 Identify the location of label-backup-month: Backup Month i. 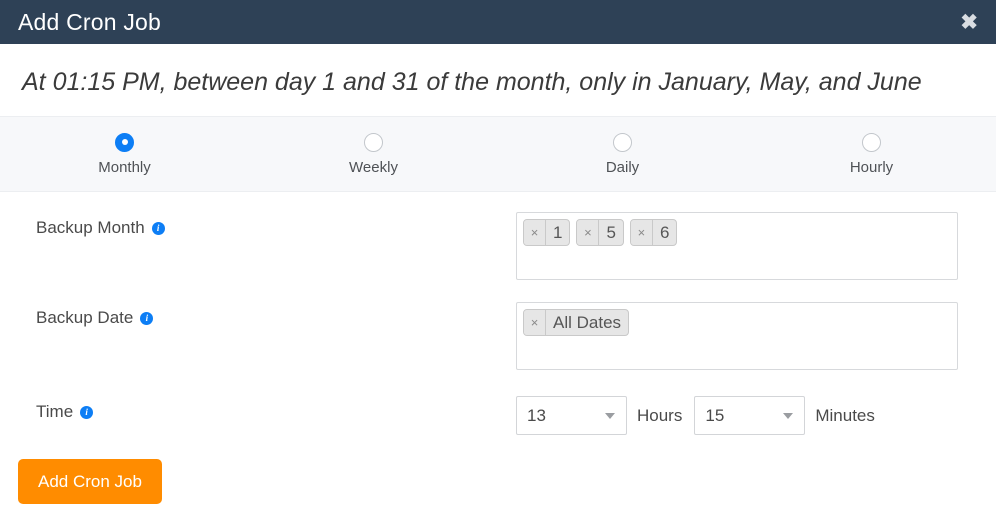
(276, 225).